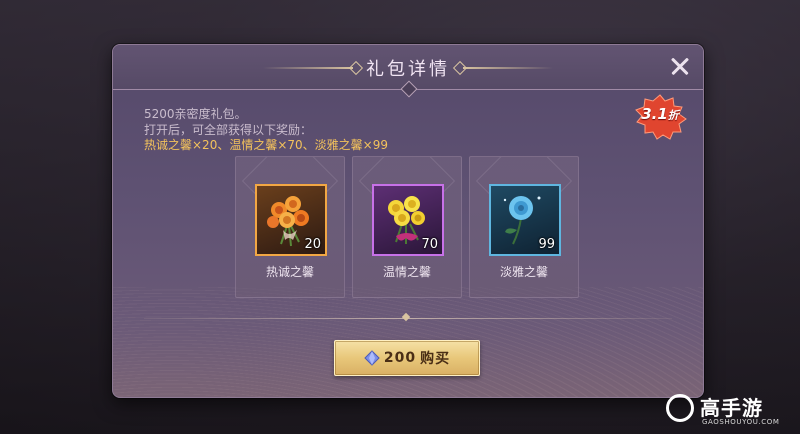 The width and height of the screenshot is (800, 434). Describe the element at coordinates (266, 145) in the screenshot. I see `reward-summary: 热诚之馨×20、温情之馨×70、淡雅之馨×99` at that location.